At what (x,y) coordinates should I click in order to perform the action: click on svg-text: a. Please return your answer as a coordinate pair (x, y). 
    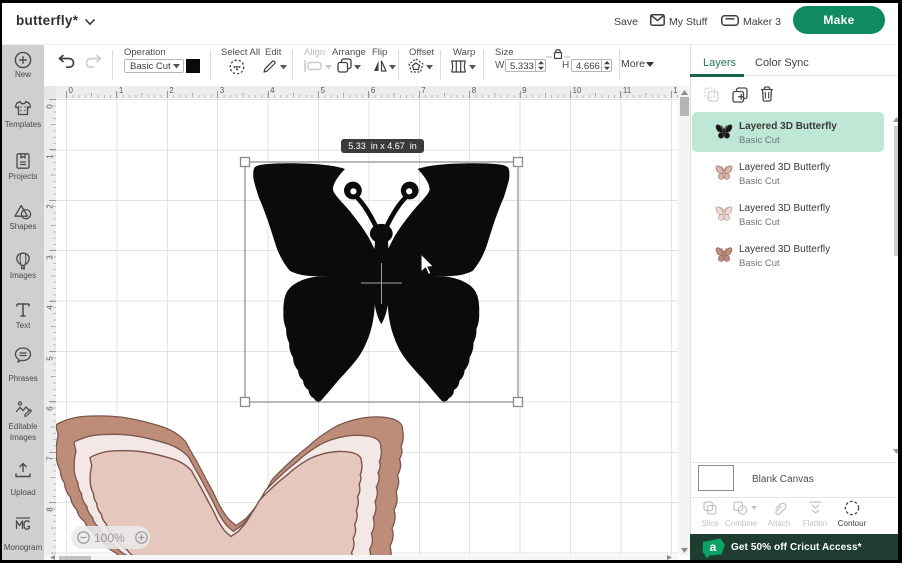
    Looking at the image, I should click on (713, 547).